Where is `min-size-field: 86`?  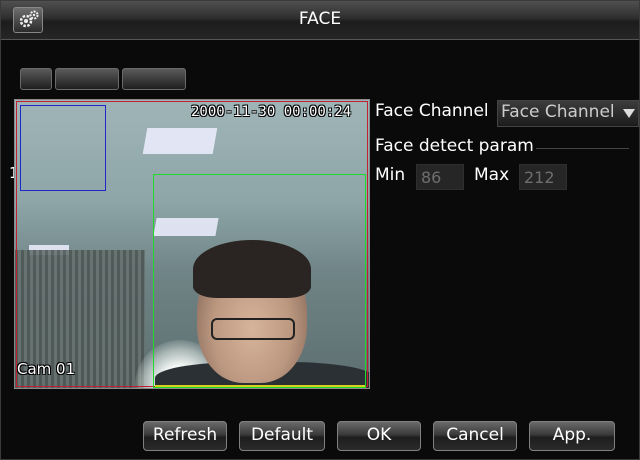 min-size-field: 86 is located at coordinates (440, 177).